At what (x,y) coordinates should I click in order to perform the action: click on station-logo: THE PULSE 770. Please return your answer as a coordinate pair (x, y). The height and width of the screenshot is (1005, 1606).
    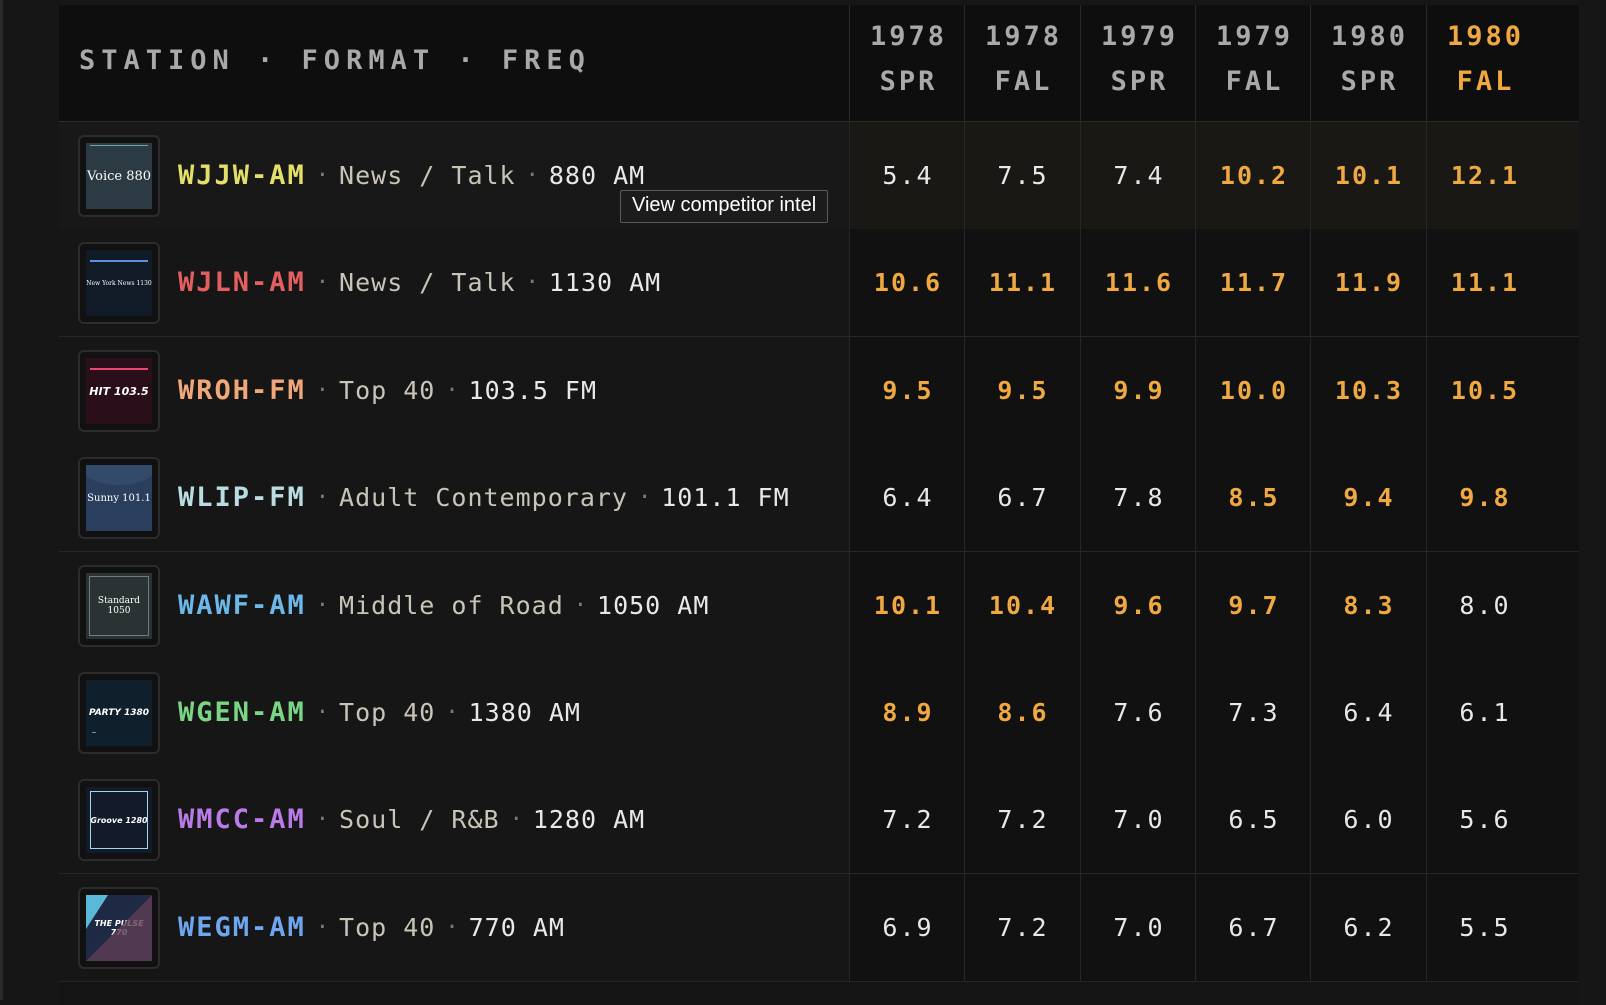
    Looking at the image, I should click on (119, 928).